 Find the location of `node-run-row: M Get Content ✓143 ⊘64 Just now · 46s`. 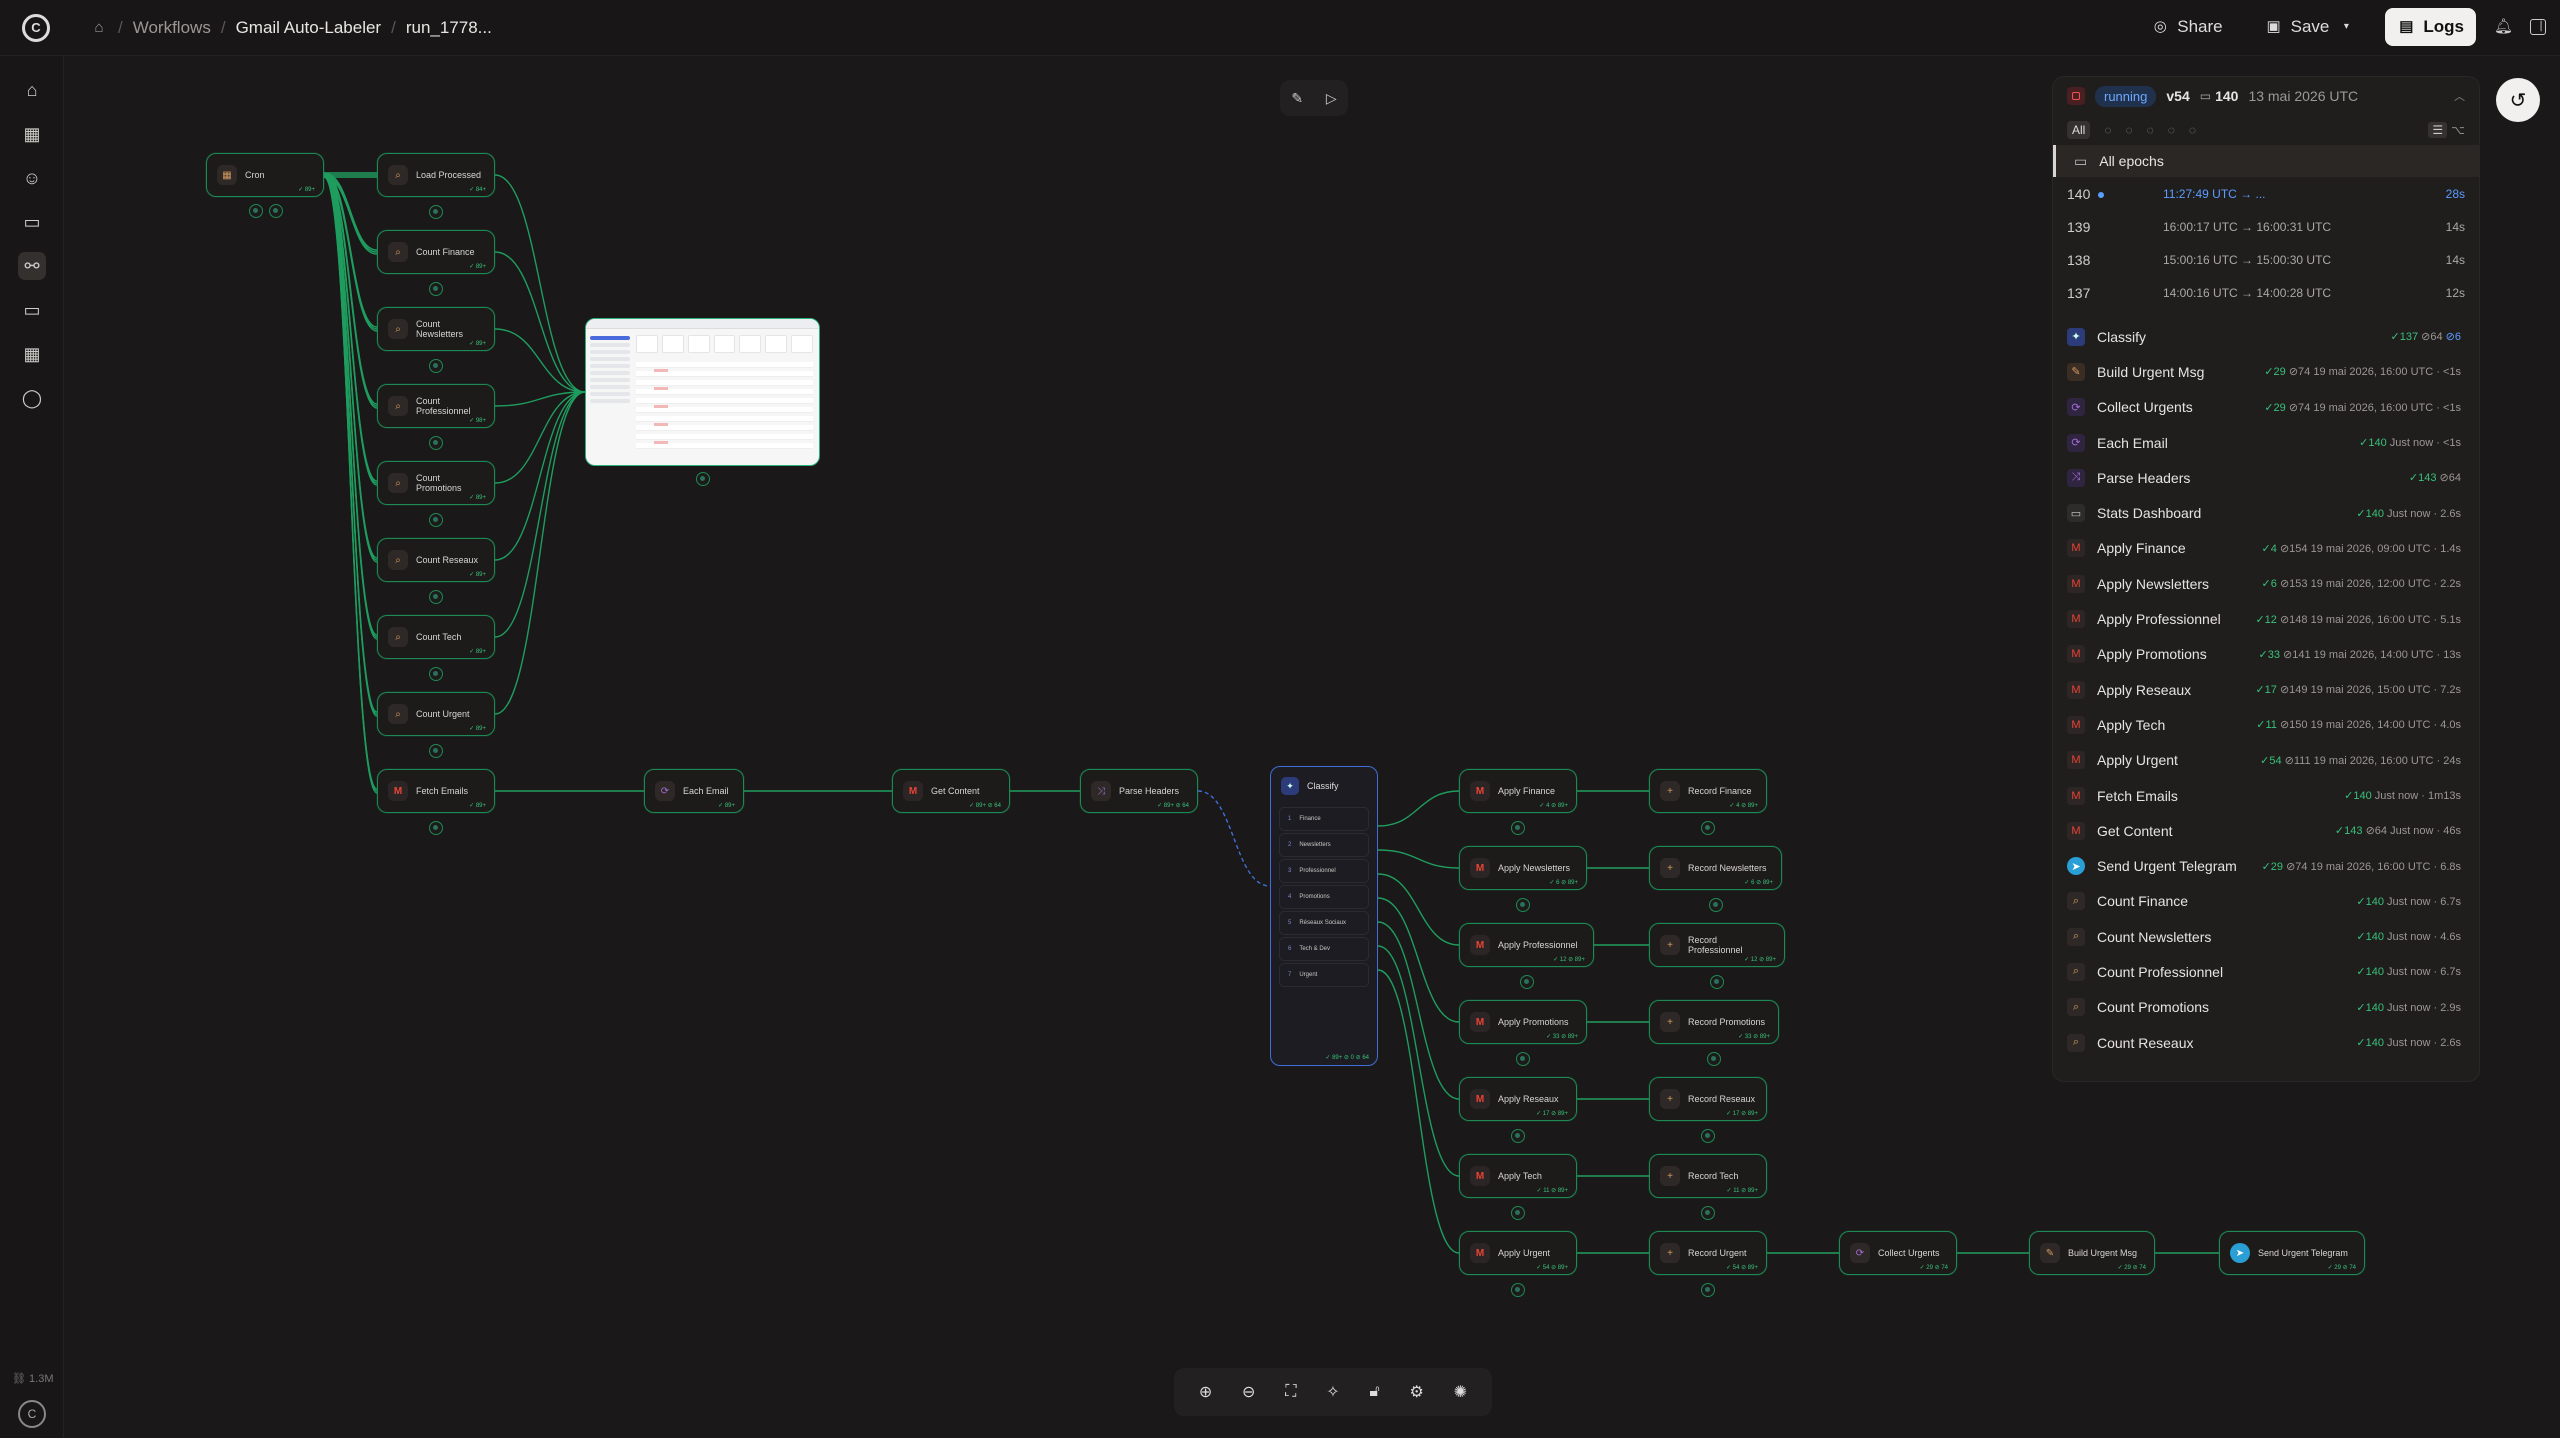

node-run-row: M Get Content ✓143 ⊘64 Just now · 46s is located at coordinates (2266, 830).